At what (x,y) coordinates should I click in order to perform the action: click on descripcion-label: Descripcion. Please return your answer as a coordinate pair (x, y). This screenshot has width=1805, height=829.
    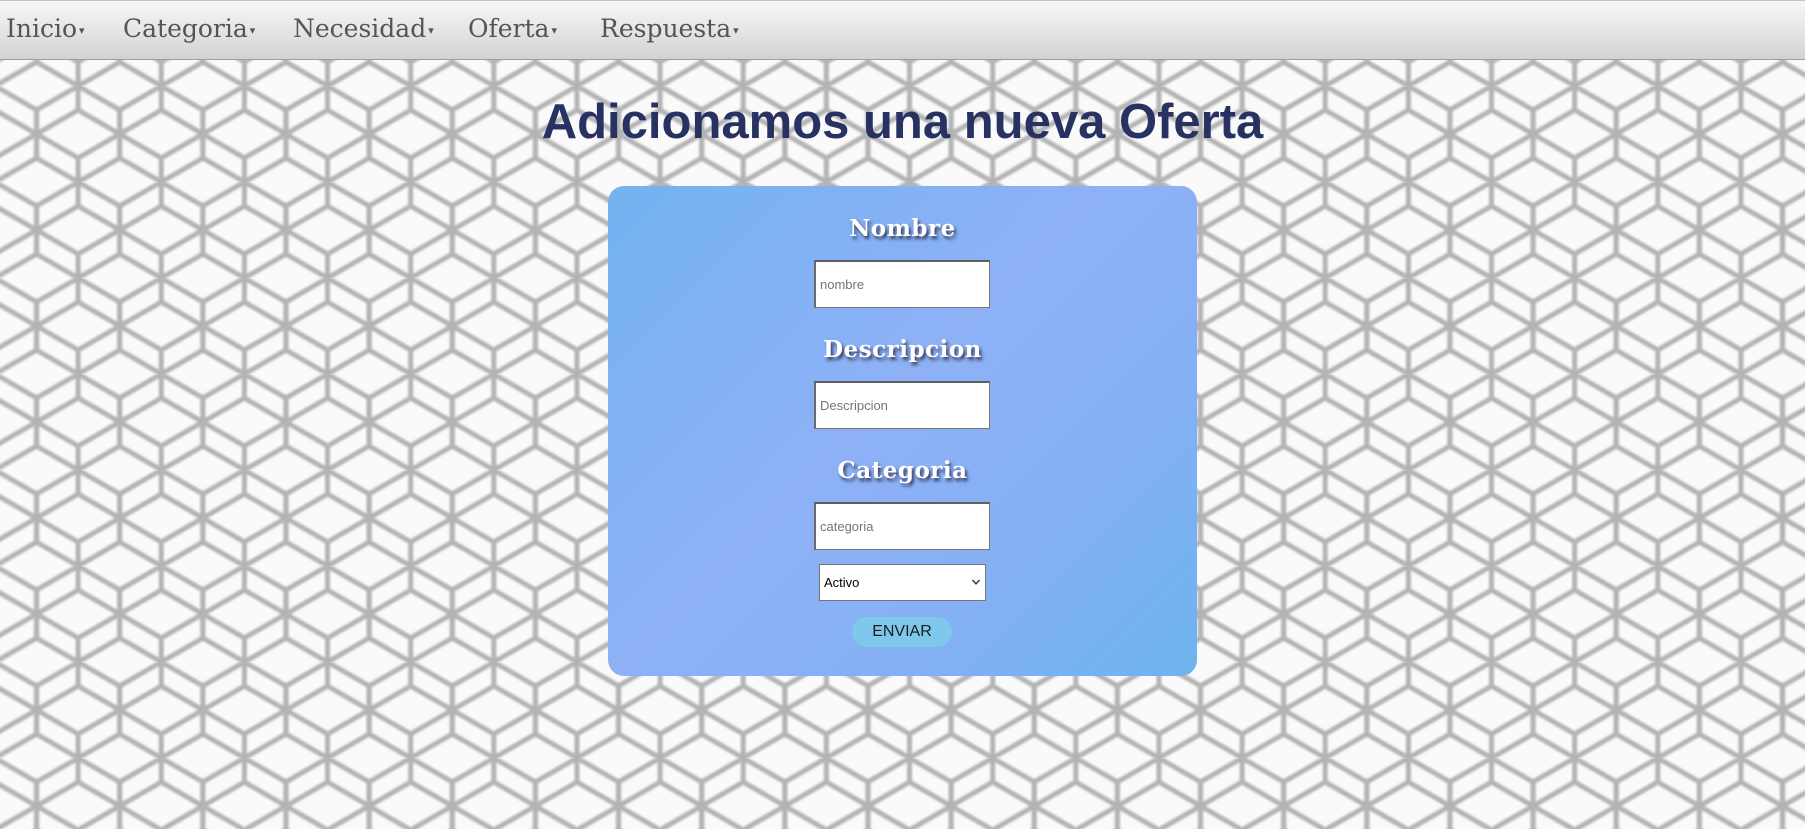
    Looking at the image, I should click on (902, 349).